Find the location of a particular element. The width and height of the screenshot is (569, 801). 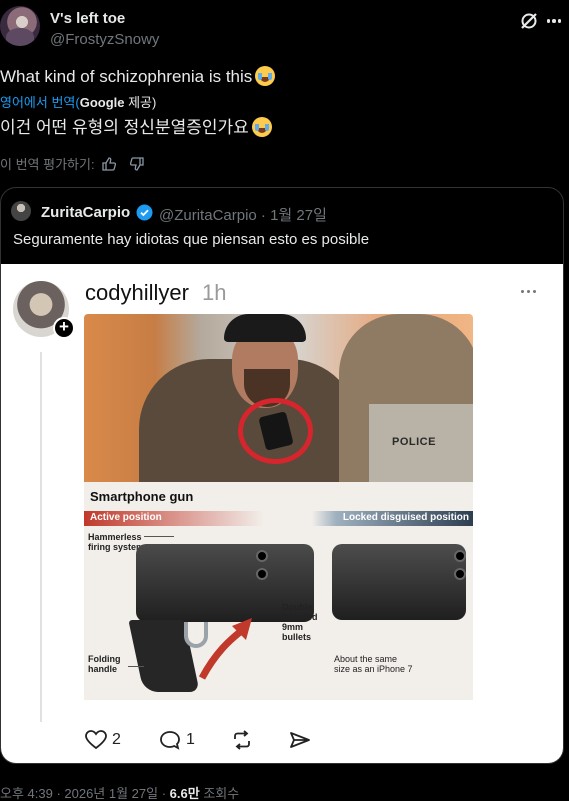

double-barreled-label: Double barreled 9mm bullets is located at coordinates (300, 622).